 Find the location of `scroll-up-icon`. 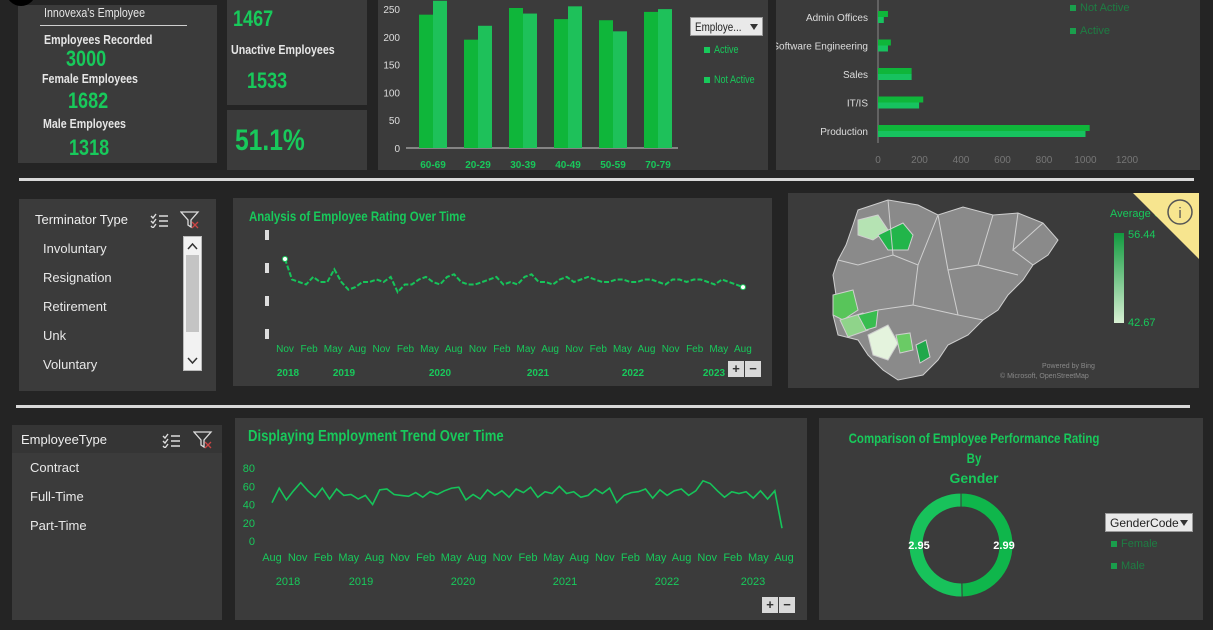

scroll-up-icon is located at coordinates (192, 246).